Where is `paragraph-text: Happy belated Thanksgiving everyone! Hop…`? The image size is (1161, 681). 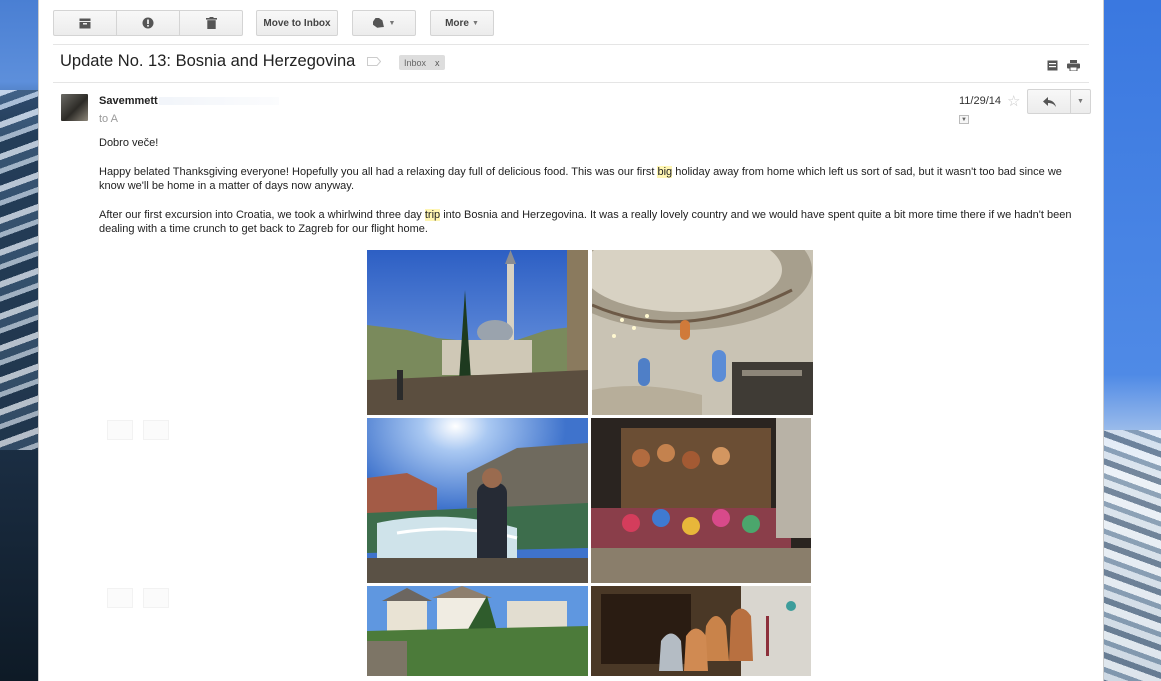 paragraph-text: Happy belated Thanksgiving everyone! Hop… is located at coordinates (378, 172).